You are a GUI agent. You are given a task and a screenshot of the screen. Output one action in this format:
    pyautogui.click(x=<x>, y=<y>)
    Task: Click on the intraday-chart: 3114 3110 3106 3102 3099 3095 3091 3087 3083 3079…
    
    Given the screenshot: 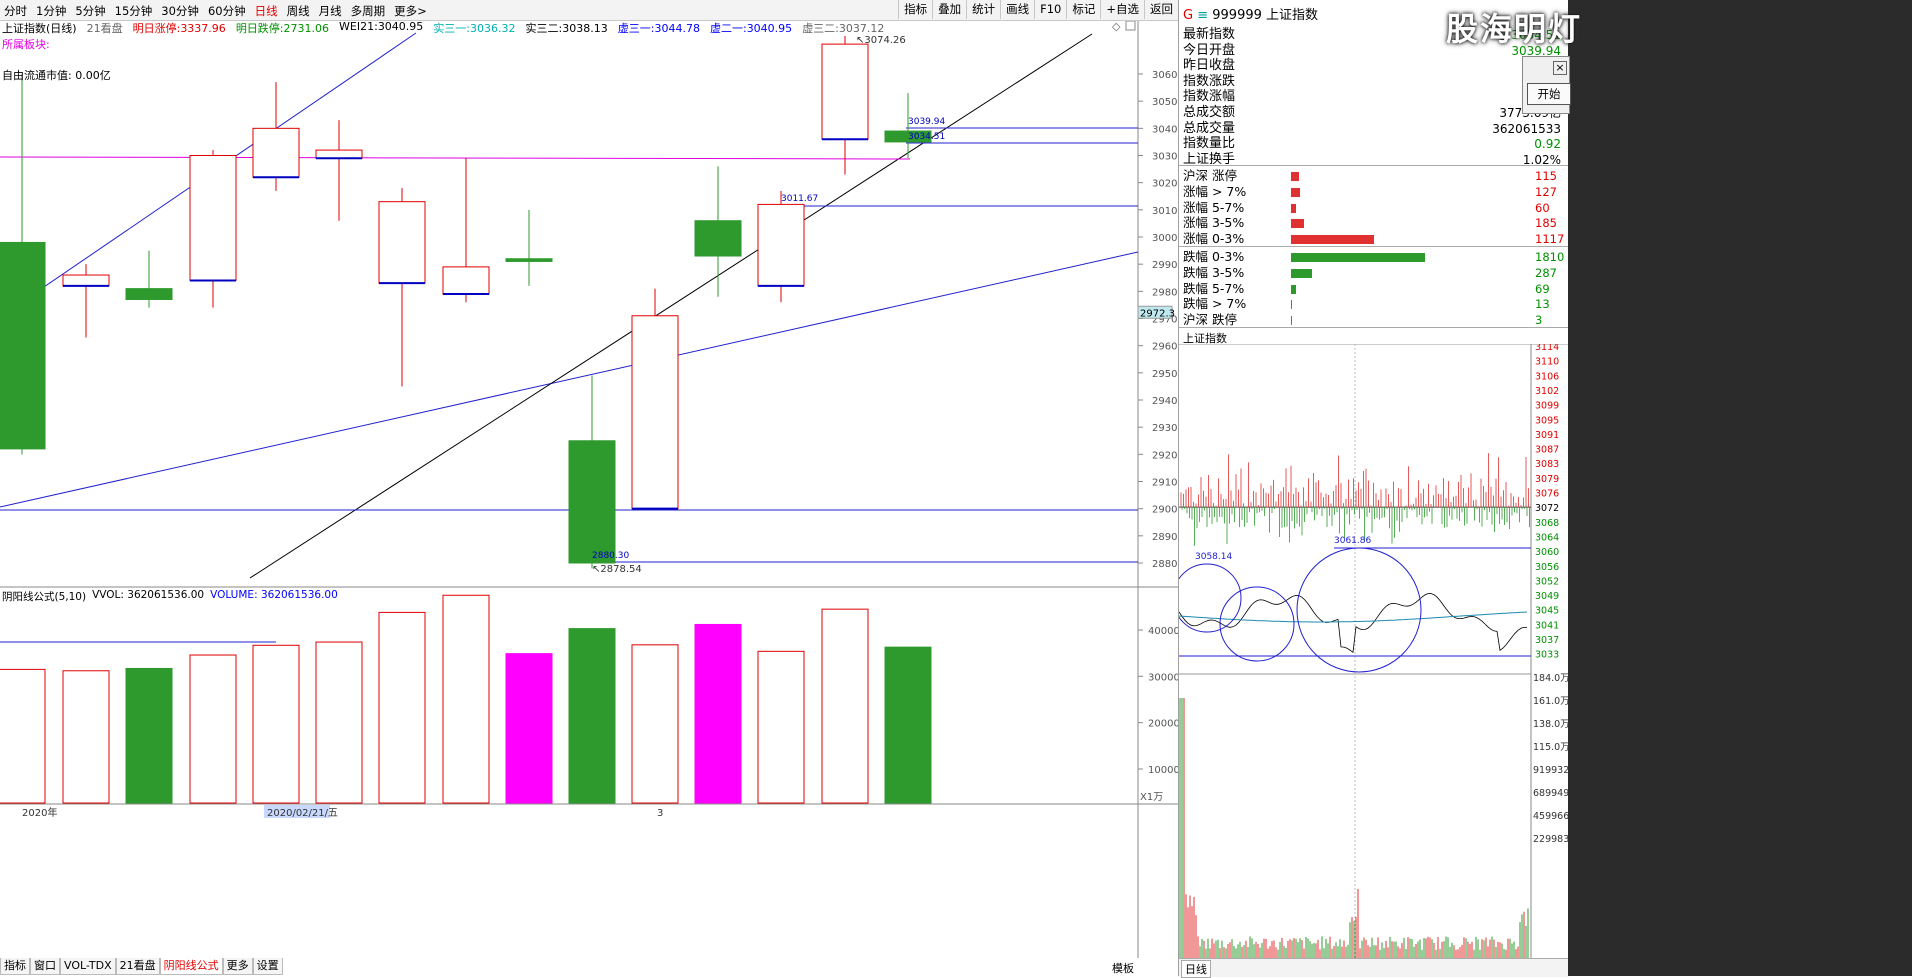 What is the action you would take?
    pyautogui.click(x=1374, y=660)
    